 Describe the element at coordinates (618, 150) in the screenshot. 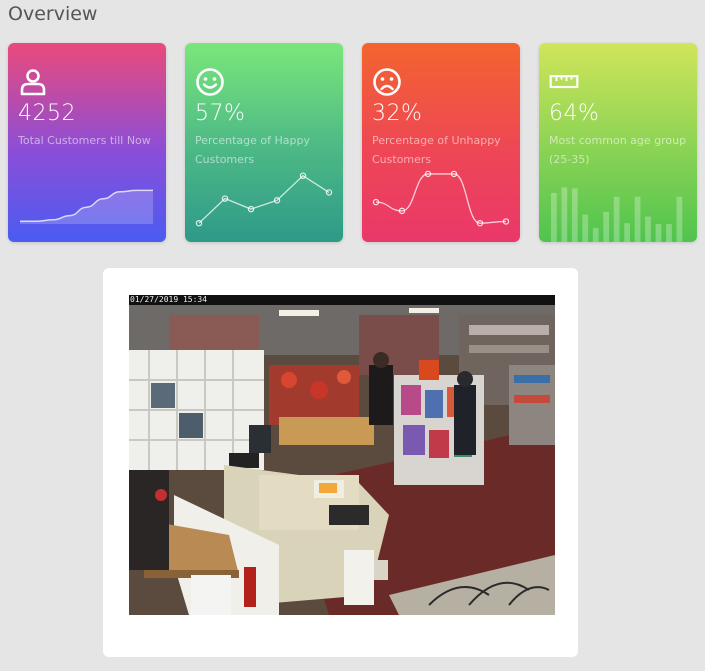

I see `card-label: Most common age group (25-35)` at that location.